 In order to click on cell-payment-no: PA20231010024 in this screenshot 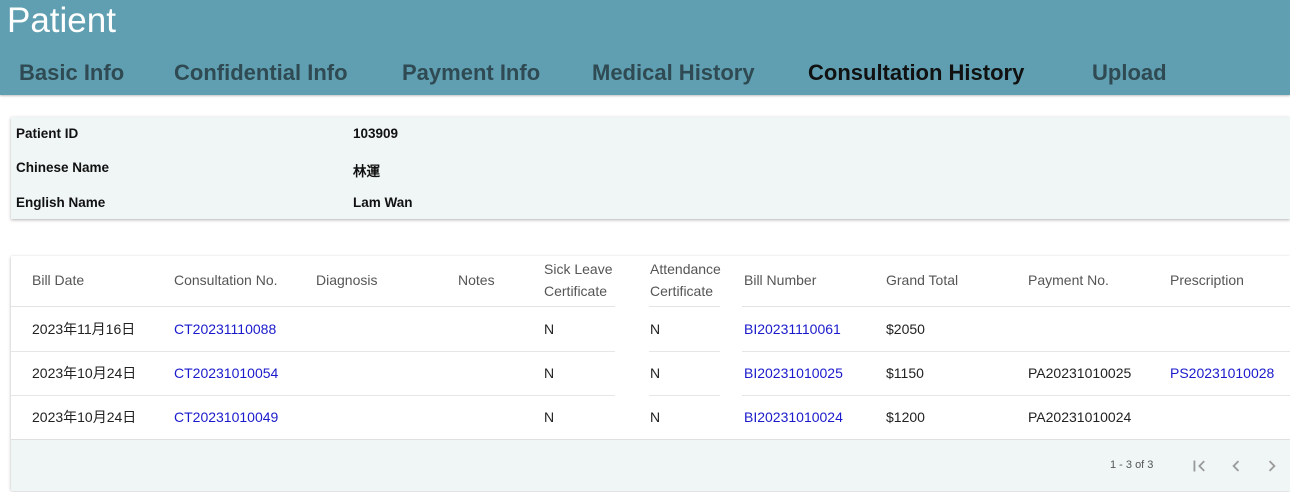, I will do `click(1080, 417)`.